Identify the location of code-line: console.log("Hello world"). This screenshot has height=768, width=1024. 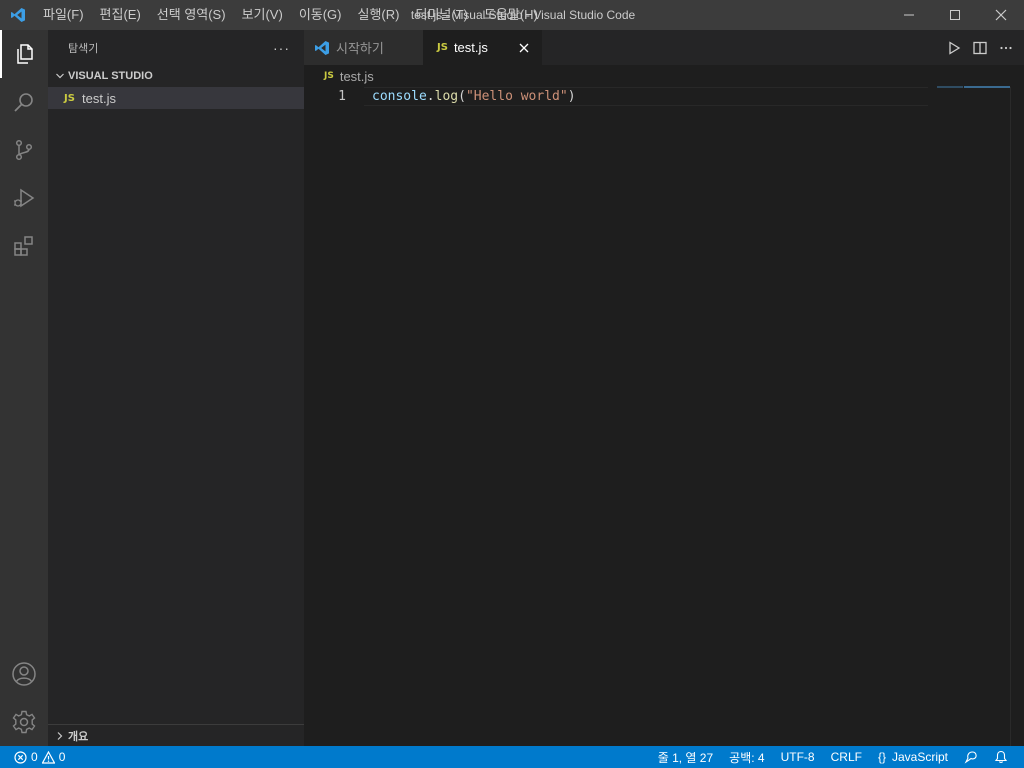
(474, 96).